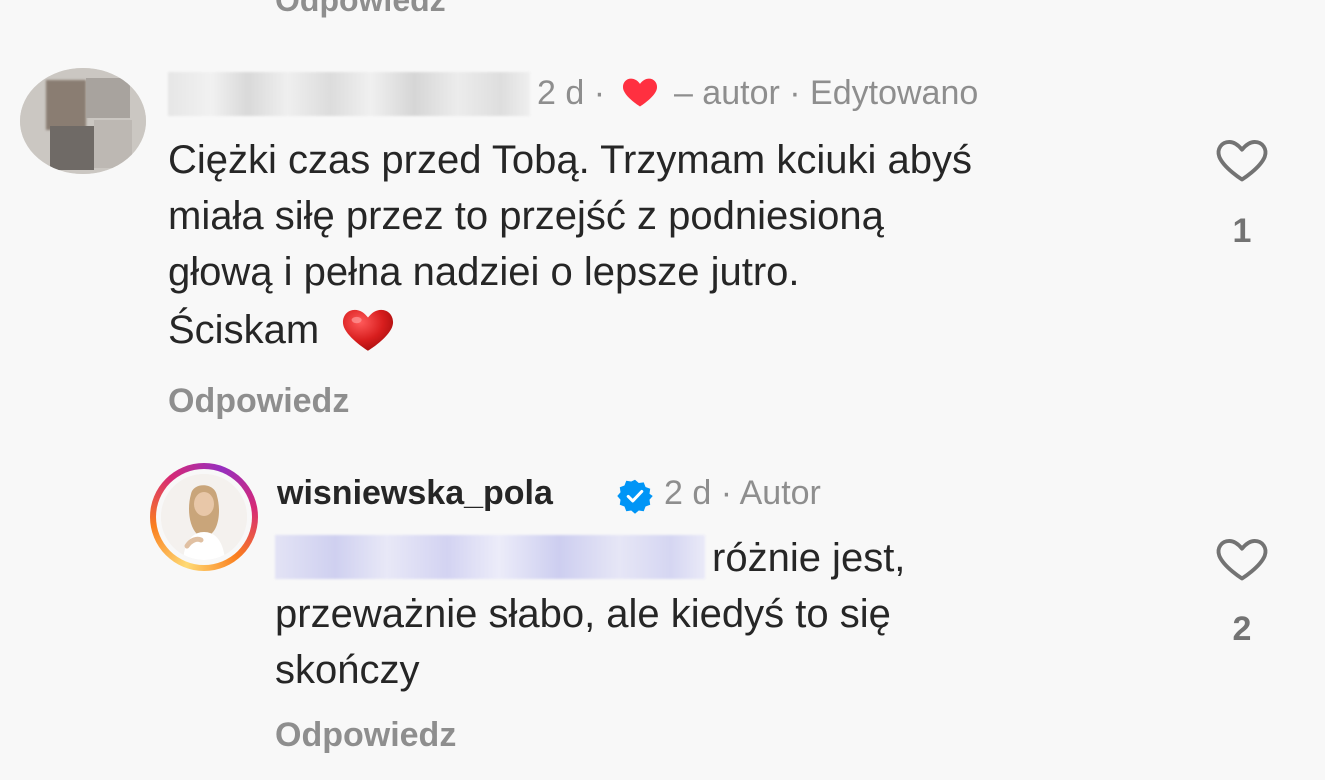  Describe the element at coordinates (1242, 629) in the screenshot. I see `like-count: 2` at that location.